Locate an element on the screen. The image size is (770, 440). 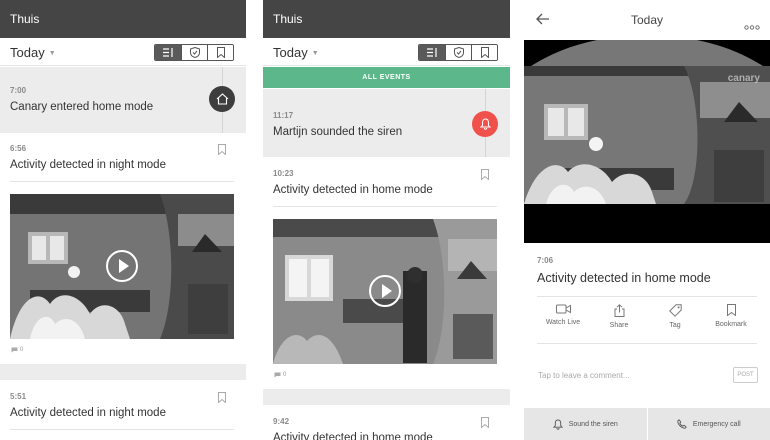
tag-button: Tag is located at coordinates (675, 316).